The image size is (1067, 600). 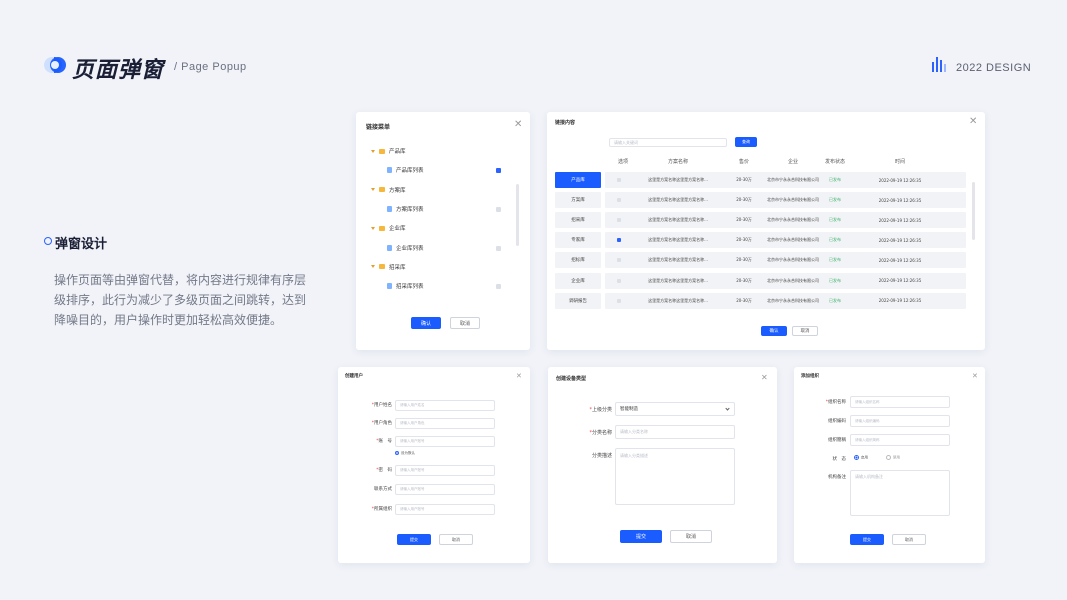 I want to click on tree-file-item: 产品库列表, so click(x=443, y=170).